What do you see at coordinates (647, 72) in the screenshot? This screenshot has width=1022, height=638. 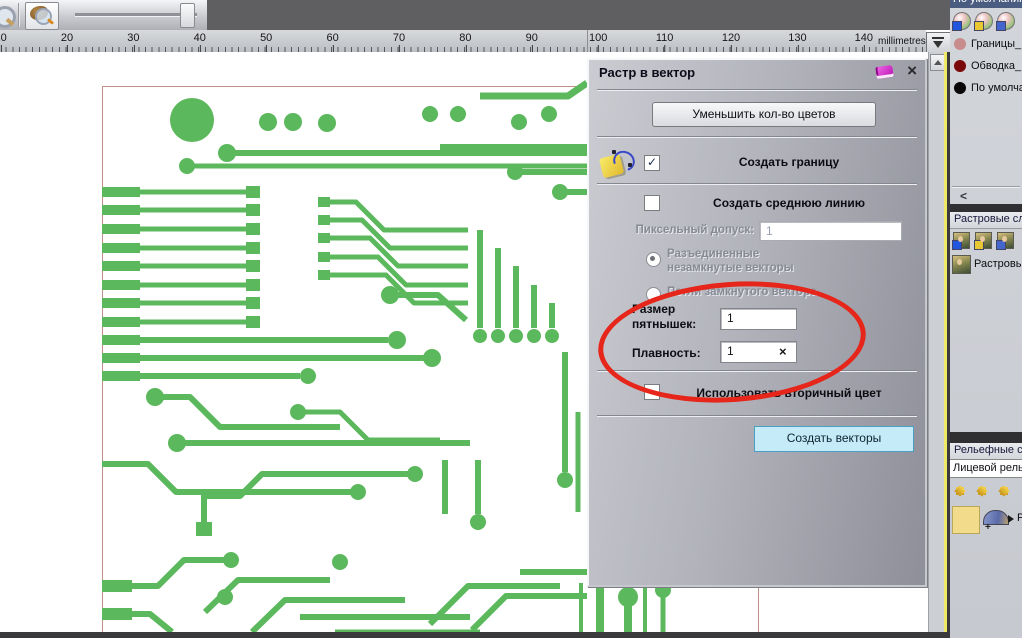 I see `dialog-title: Растр в вектор` at bounding box center [647, 72].